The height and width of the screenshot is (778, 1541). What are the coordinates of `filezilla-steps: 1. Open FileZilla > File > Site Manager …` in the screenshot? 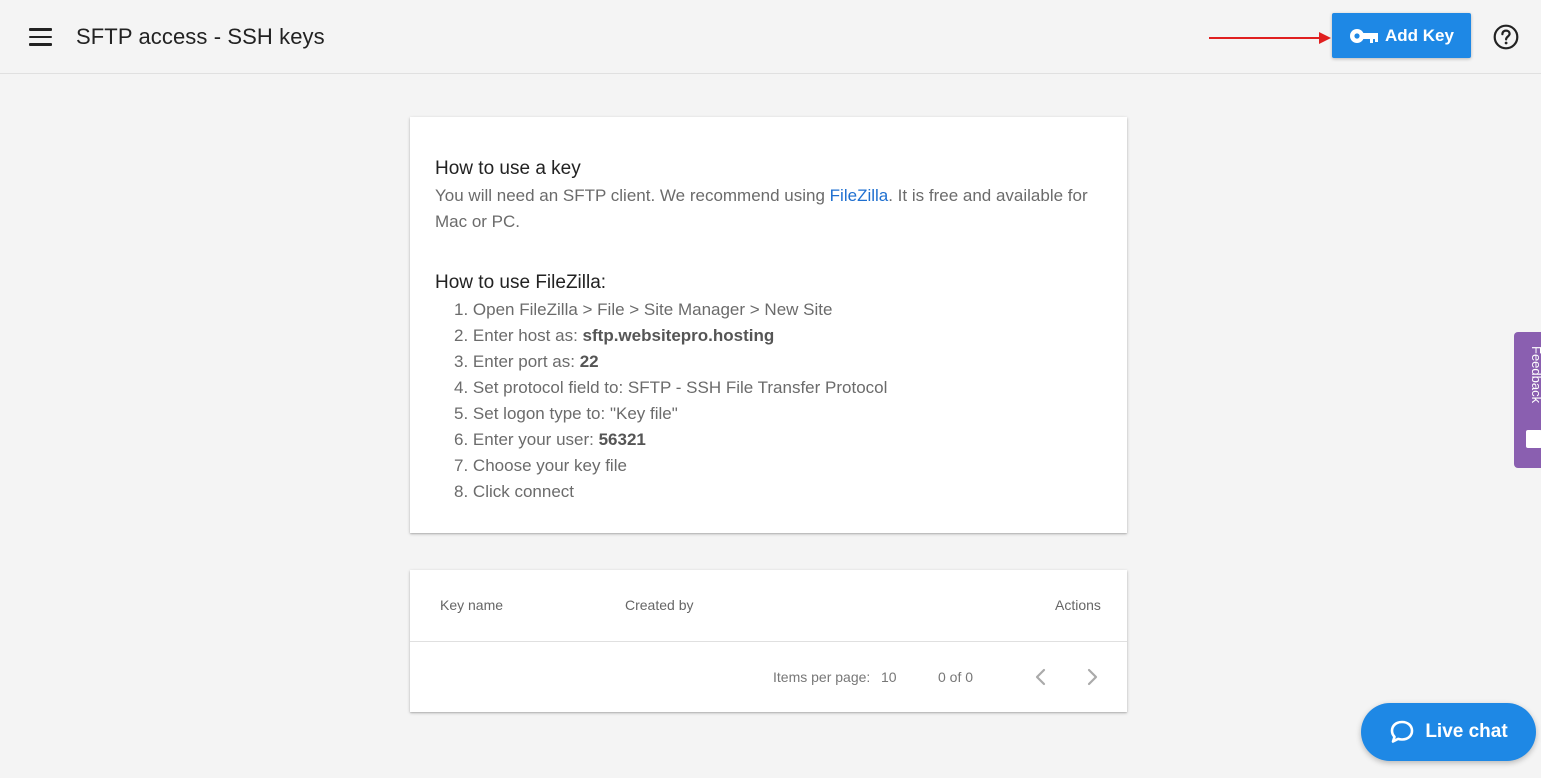 It's located at (768, 401).